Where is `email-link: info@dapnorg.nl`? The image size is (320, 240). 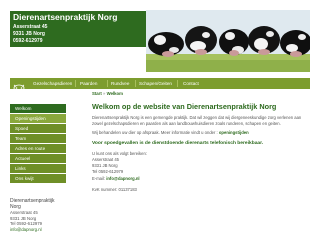 email-link: info@dapnorg.nl is located at coordinates (122, 178).